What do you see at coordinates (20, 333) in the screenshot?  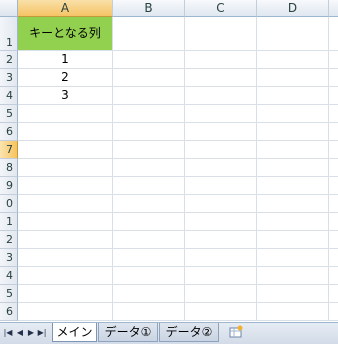 I see `prev-sheet-icon: ◀` at bounding box center [20, 333].